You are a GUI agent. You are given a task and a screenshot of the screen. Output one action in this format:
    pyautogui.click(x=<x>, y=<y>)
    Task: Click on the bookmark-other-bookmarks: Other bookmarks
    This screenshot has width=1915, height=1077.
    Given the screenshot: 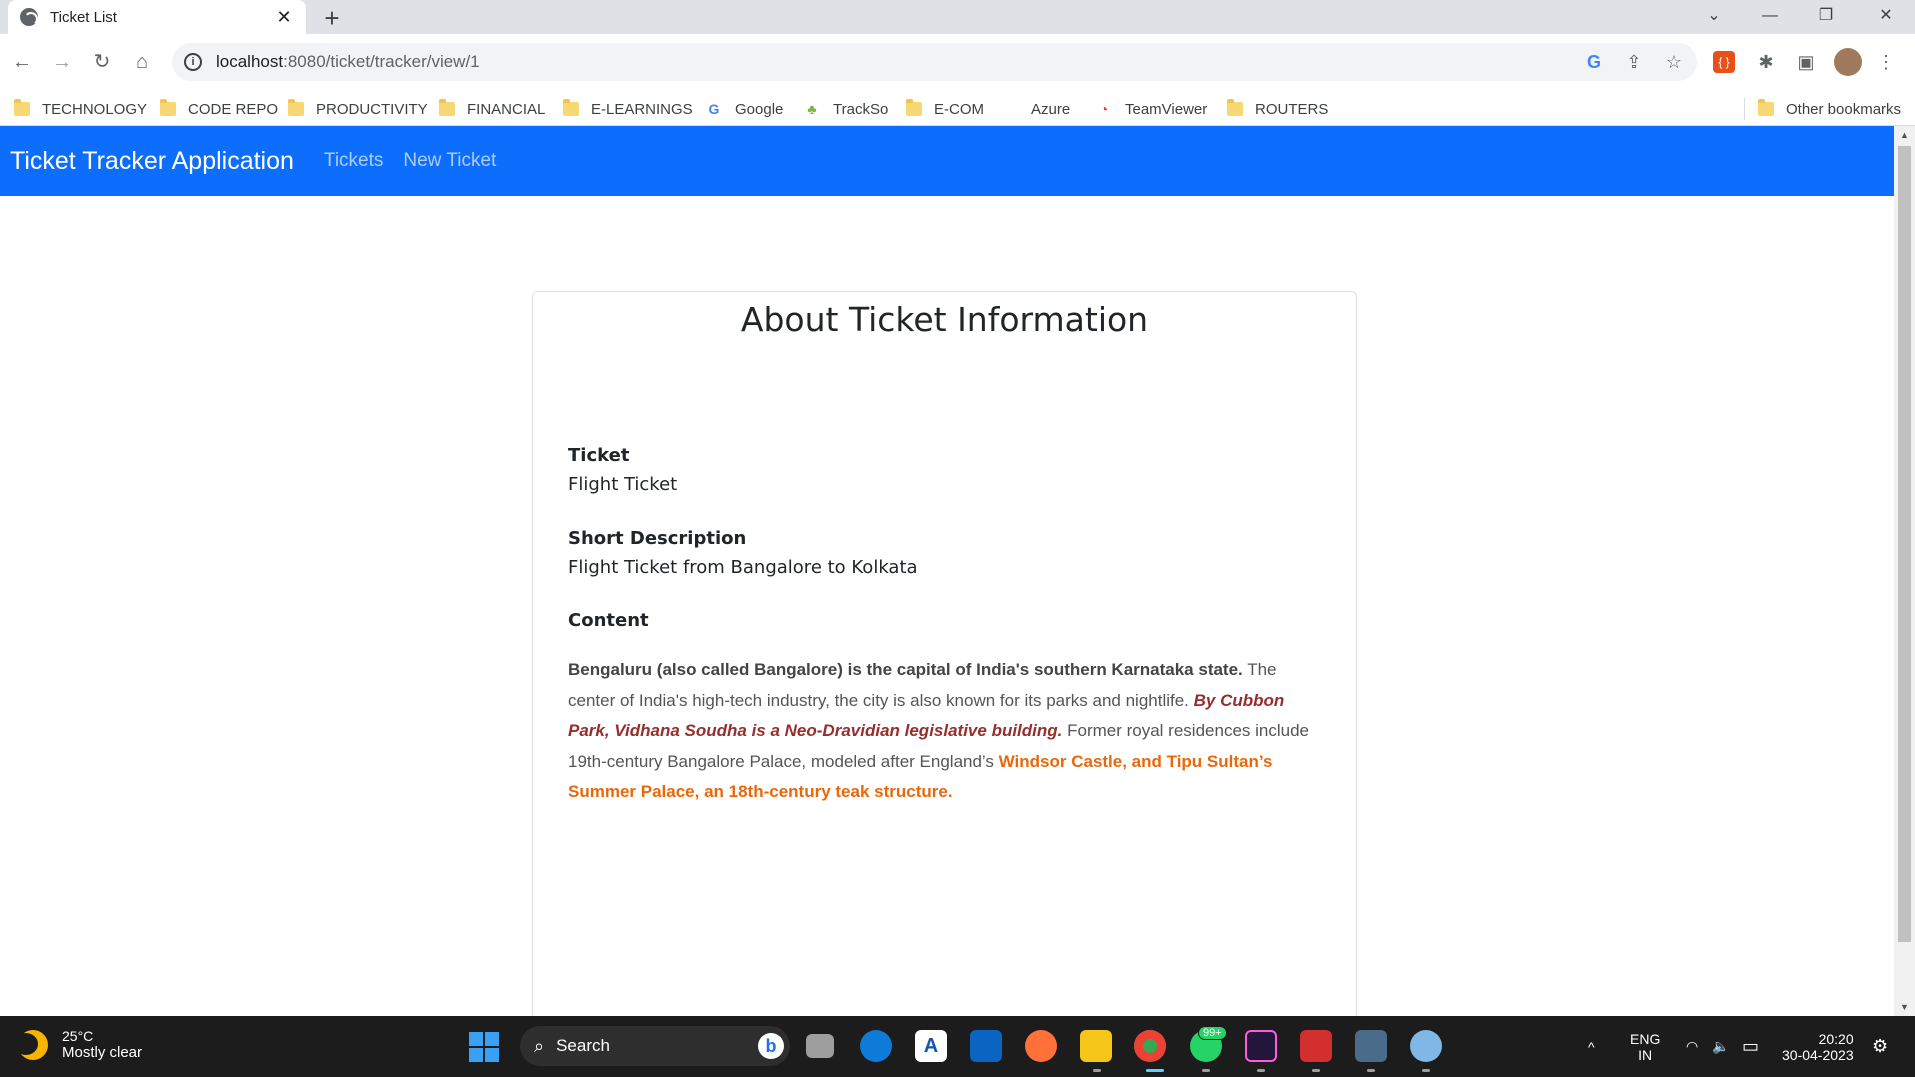 What is the action you would take?
    pyautogui.click(x=1829, y=109)
    